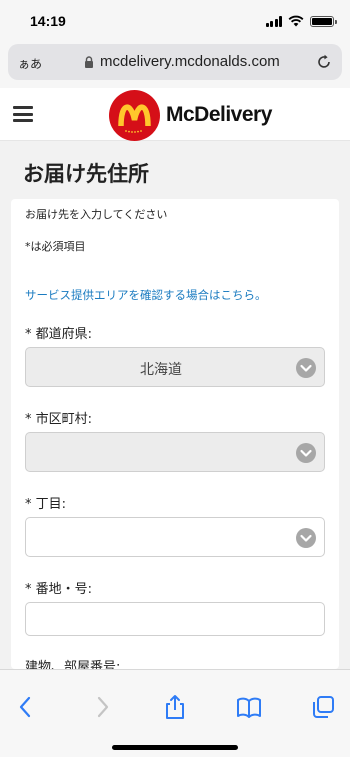  Describe the element at coordinates (175, 21) in the screenshot. I see `status-bar: 14:19` at that location.